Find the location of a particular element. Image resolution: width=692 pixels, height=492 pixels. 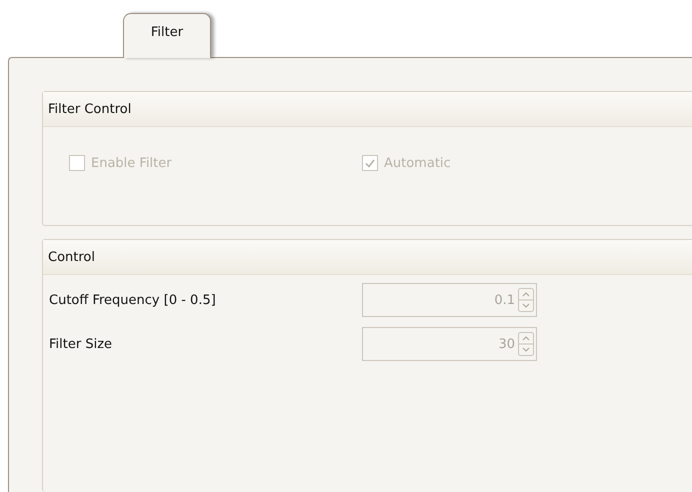

check-icon is located at coordinates (370, 163).